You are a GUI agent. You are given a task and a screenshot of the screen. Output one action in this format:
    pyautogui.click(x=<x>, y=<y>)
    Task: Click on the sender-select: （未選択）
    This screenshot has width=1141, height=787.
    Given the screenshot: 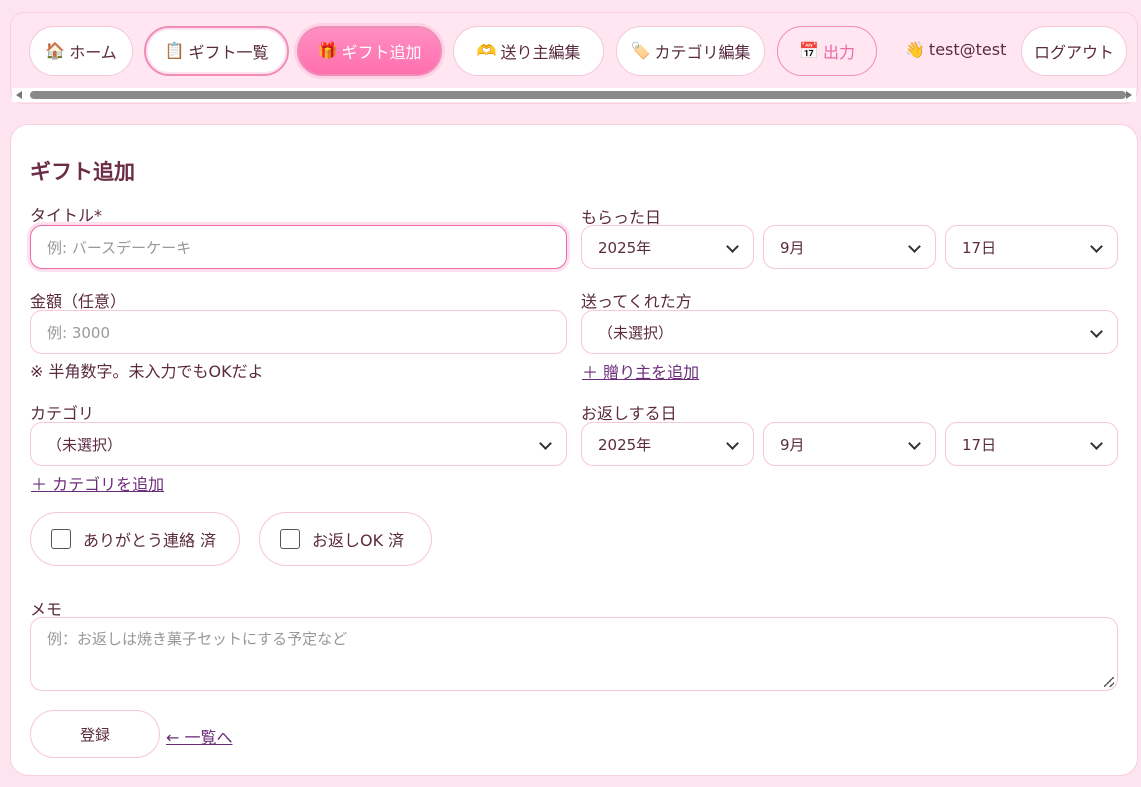 What is the action you would take?
    pyautogui.click(x=849, y=332)
    